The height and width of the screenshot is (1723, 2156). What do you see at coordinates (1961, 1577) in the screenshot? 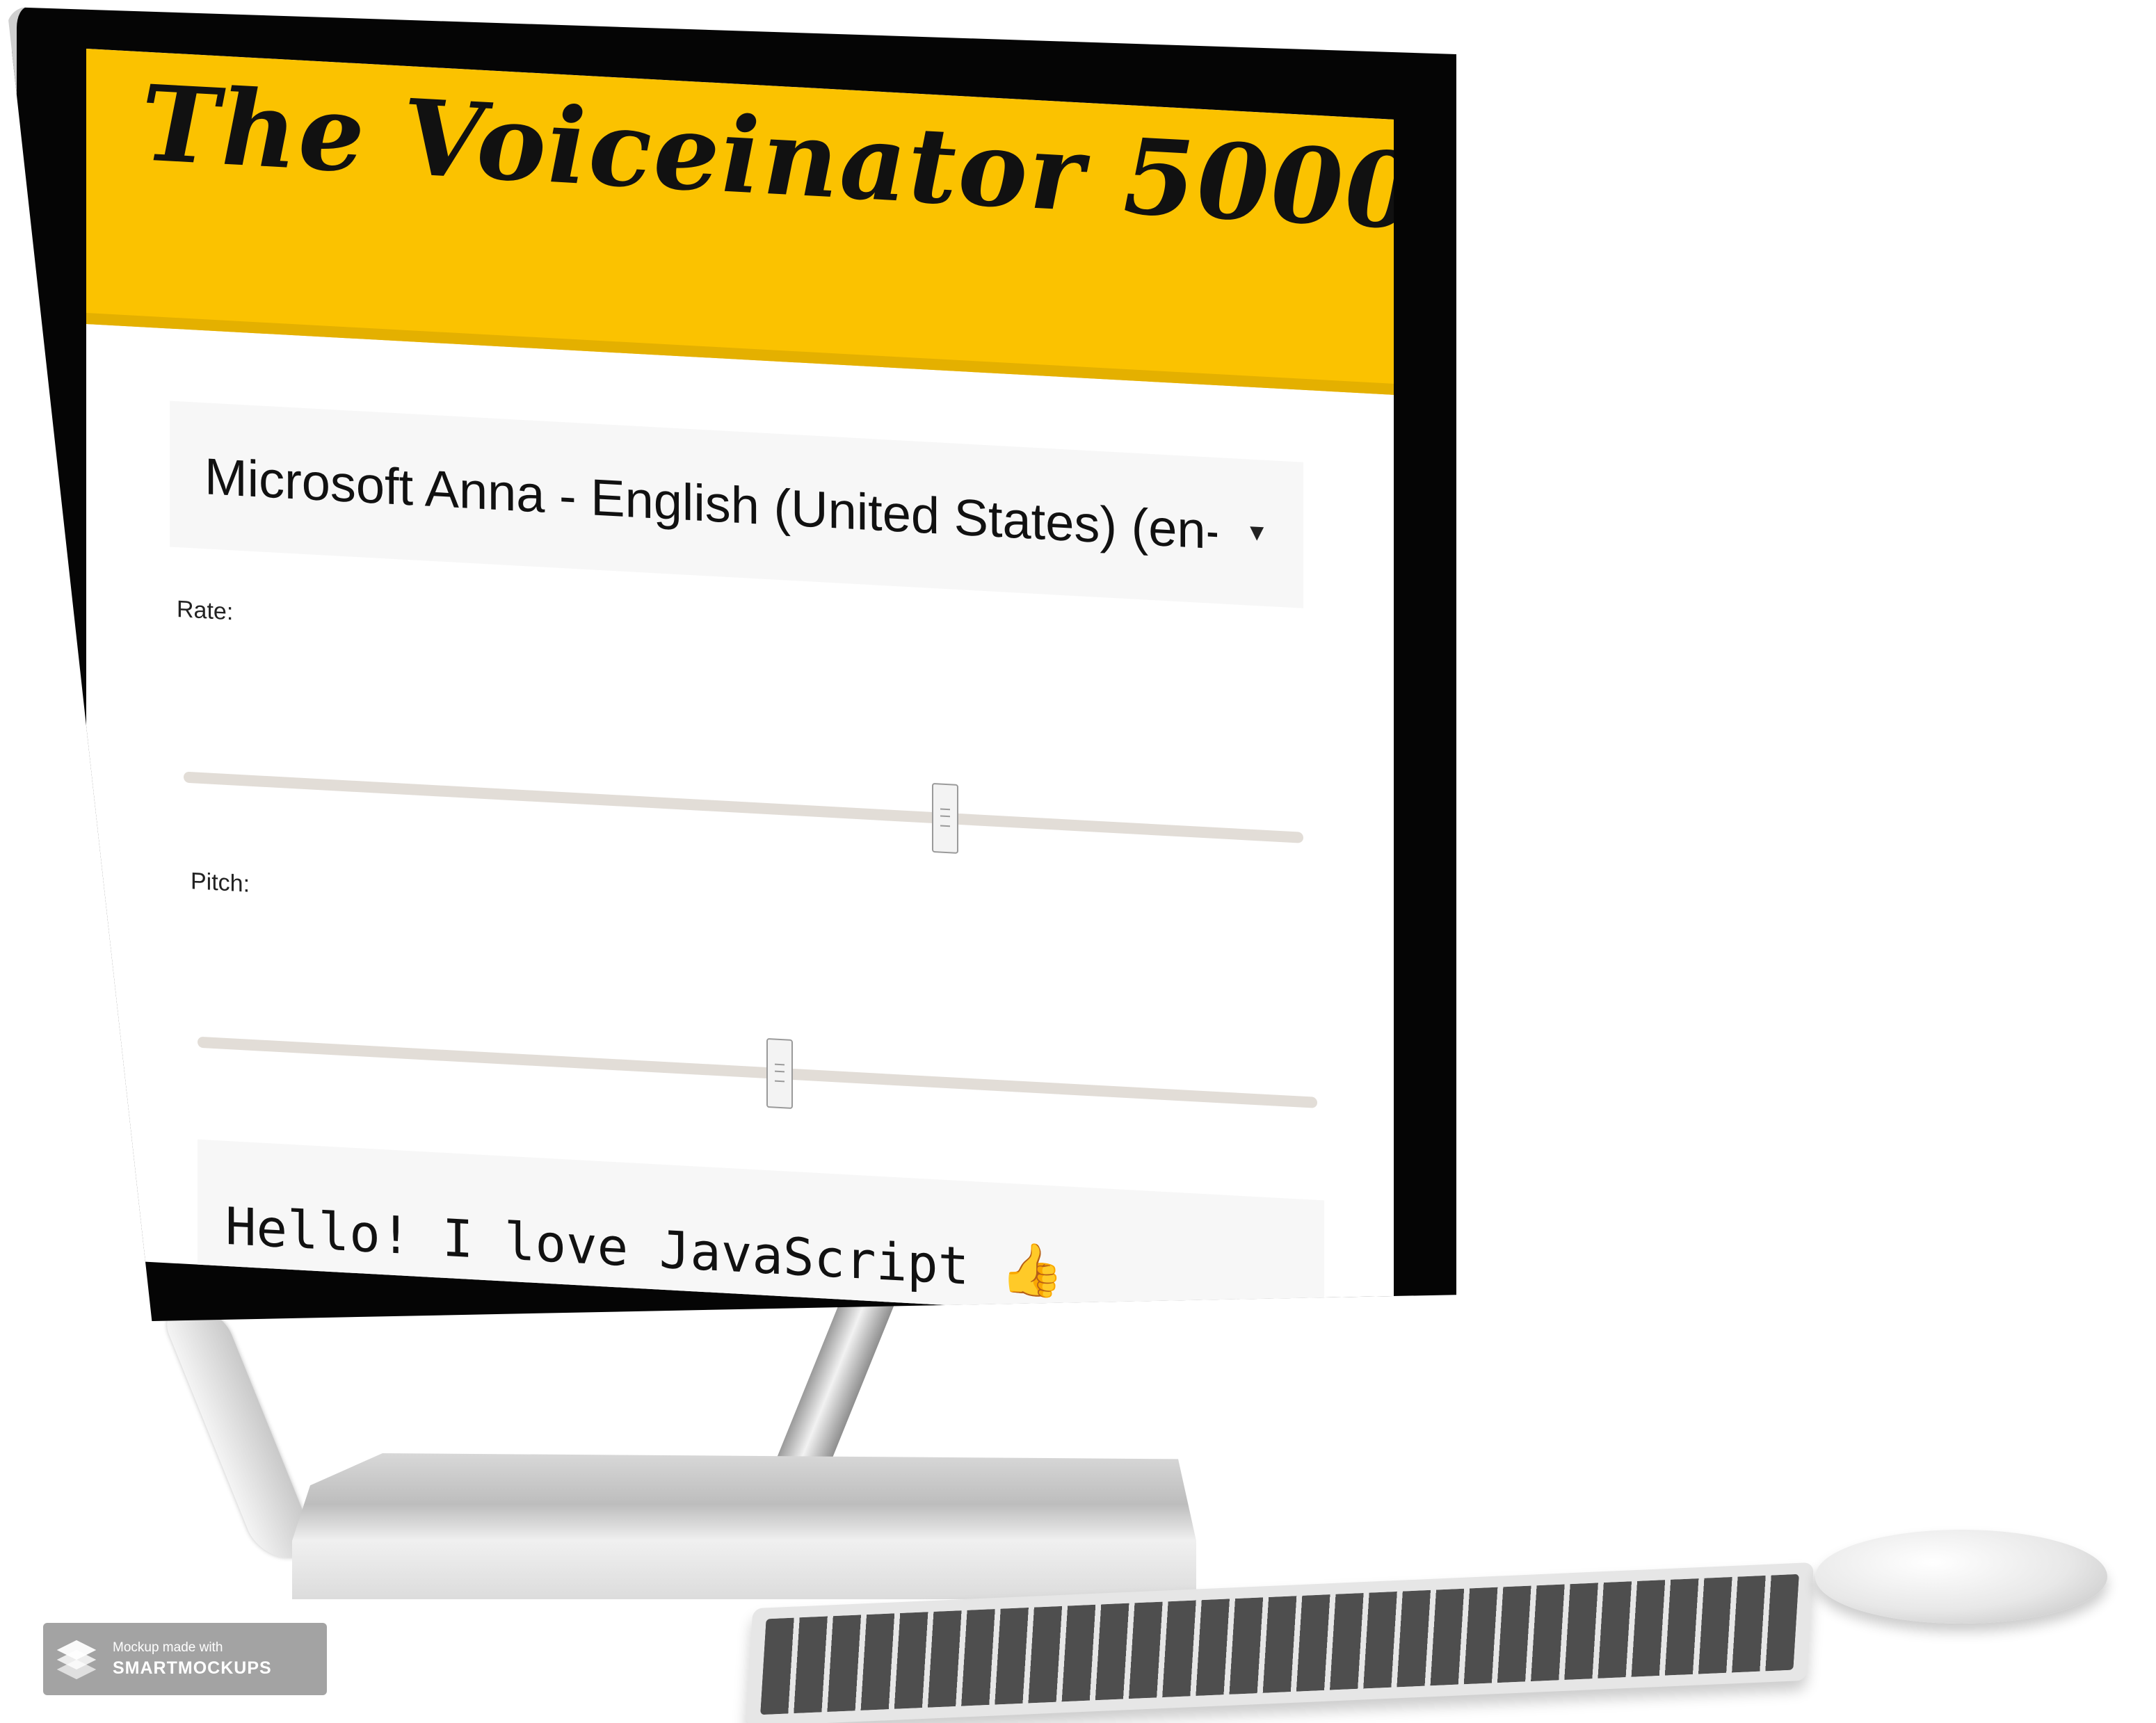
I see `mouse` at bounding box center [1961, 1577].